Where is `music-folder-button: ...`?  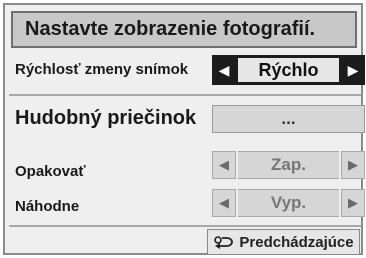 music-folder-button: ... is located at coordinates (288, 119).